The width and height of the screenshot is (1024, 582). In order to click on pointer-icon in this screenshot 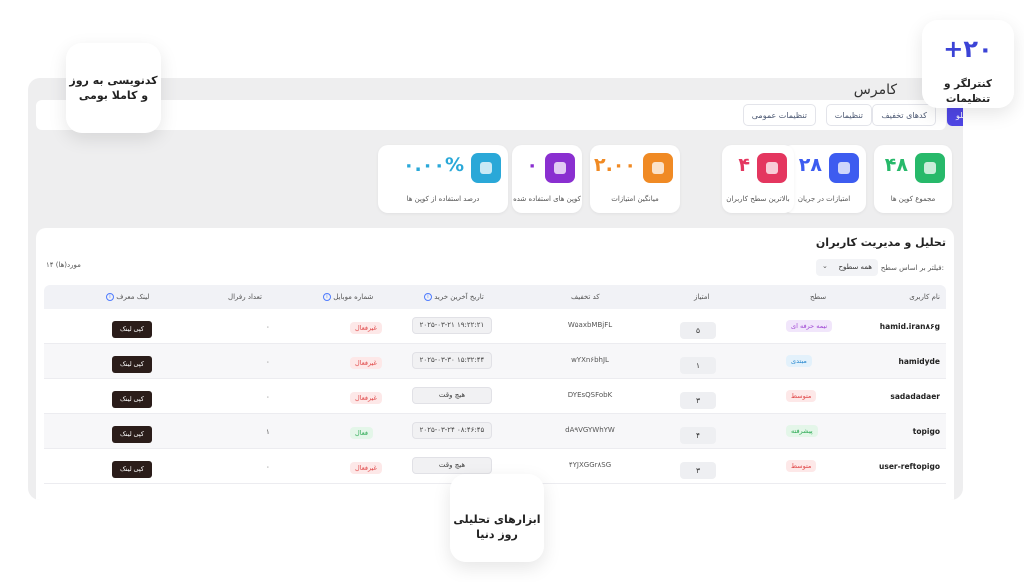, I will do `click(844, 168)`.